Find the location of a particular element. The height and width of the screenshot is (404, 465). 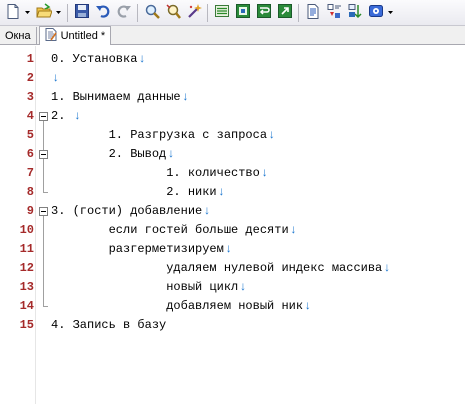

new-file-button is located at coordinates (12, 12).